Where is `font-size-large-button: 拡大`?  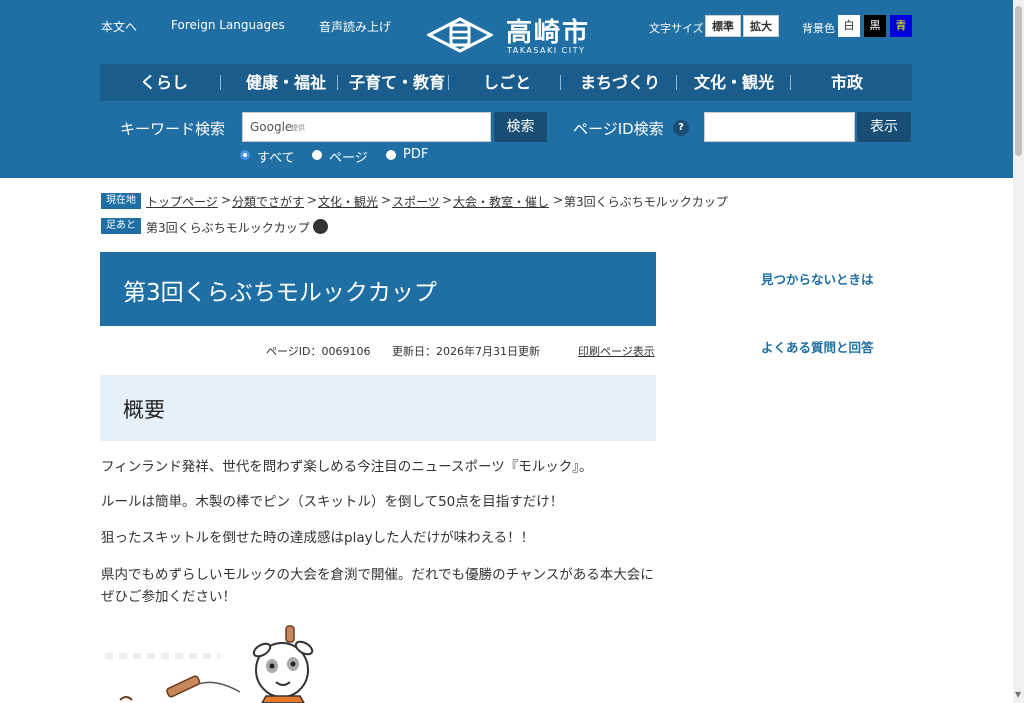
font-size-large-button: 拡大 is located at coordinates (761, 26).